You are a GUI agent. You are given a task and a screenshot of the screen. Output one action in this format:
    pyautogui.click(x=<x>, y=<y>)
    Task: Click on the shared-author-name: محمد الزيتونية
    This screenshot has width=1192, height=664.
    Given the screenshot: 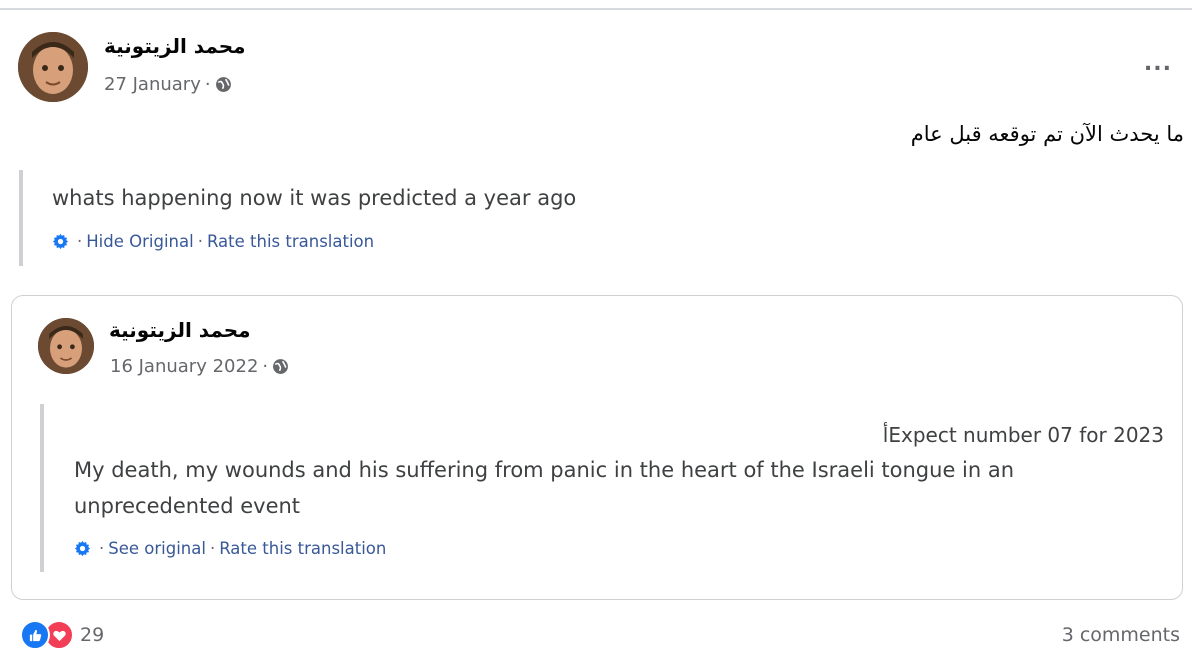 What is the action you would take?
    pyautogui.click(x=180, y=330)
    